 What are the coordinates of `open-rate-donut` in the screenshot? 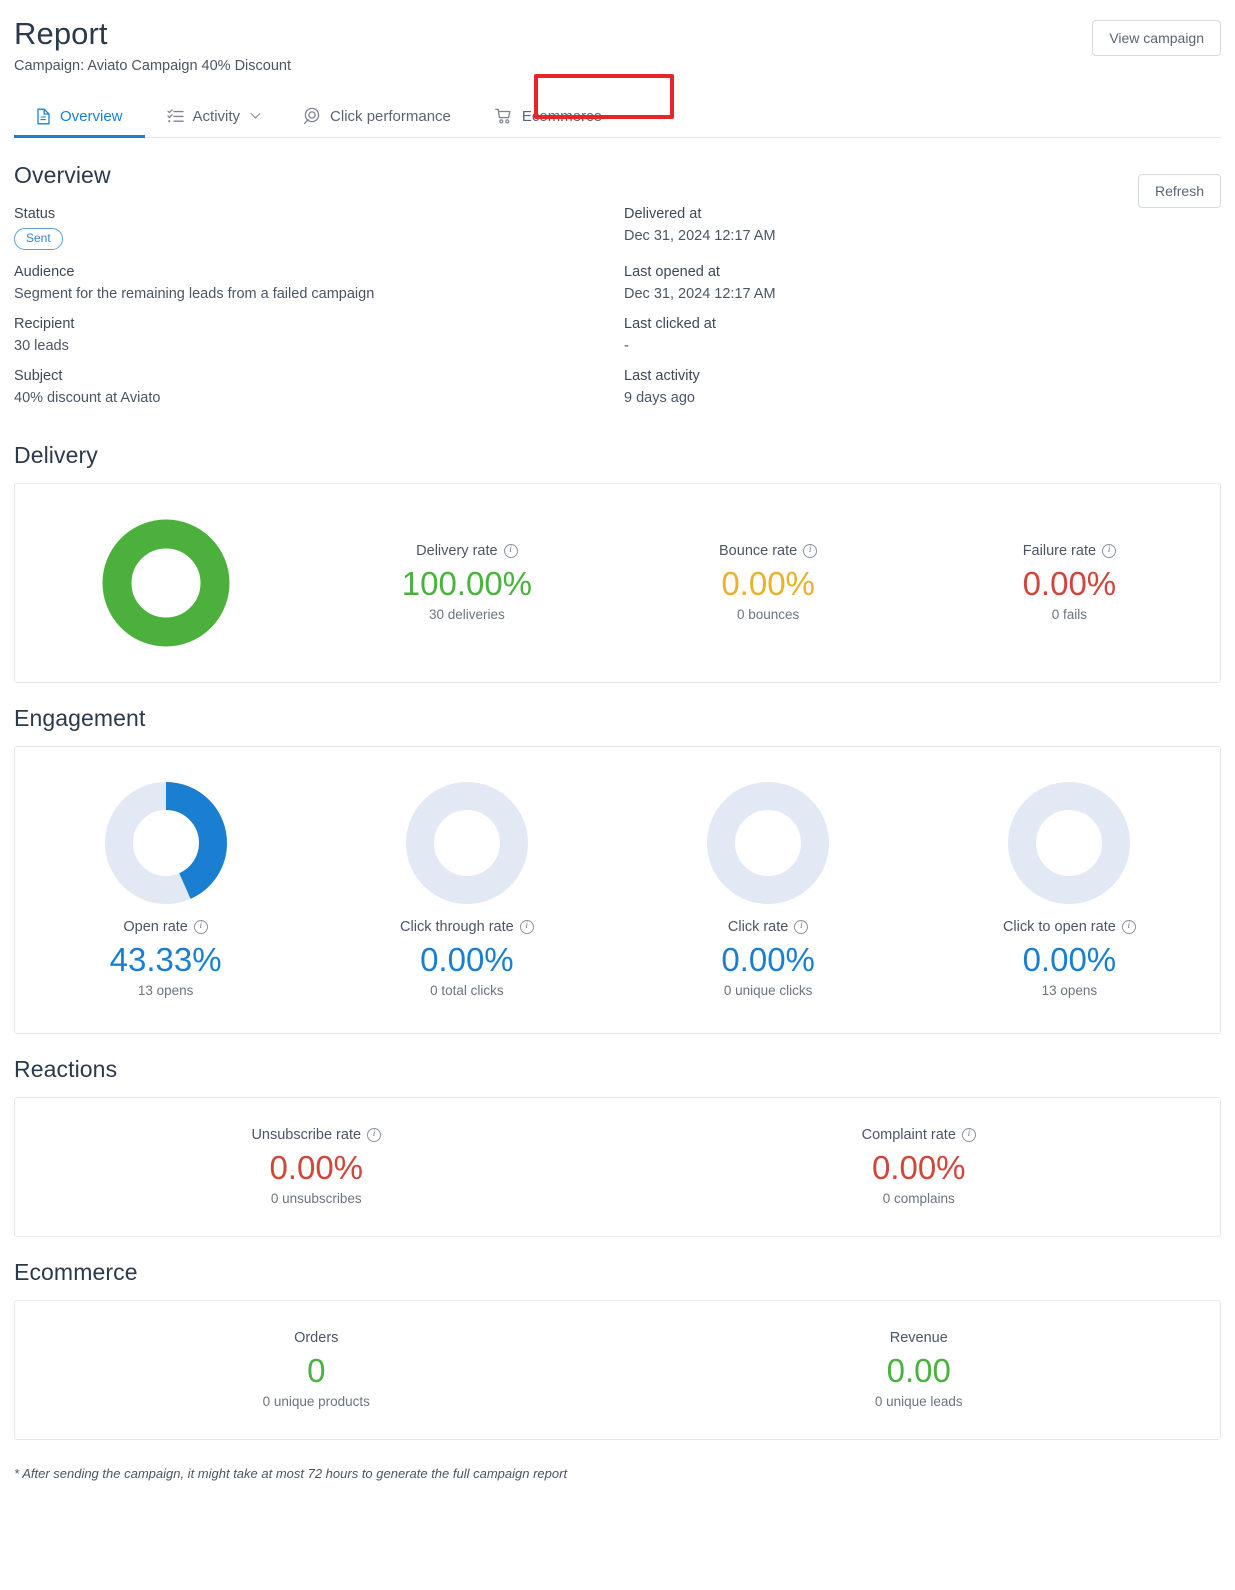 It's located at (165, 843).